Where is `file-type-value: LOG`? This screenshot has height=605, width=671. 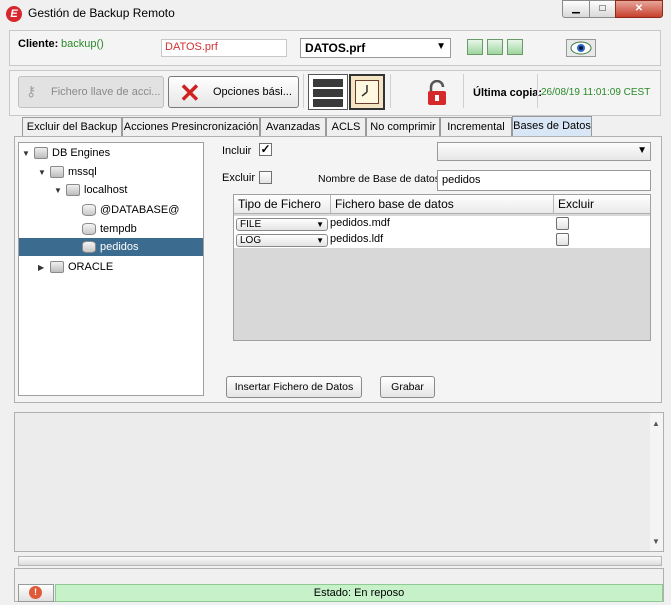 file-type-value: LOG is located at coordinates (251, 240).